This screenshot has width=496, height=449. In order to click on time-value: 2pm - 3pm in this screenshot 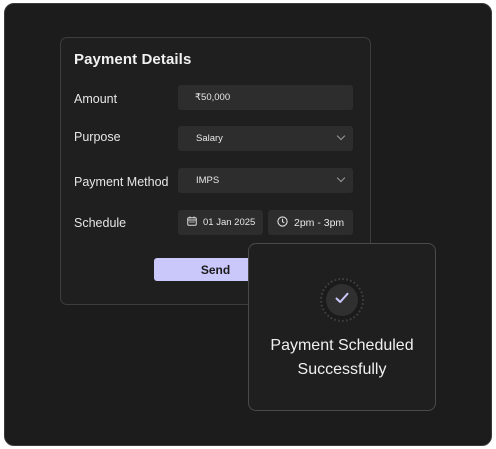, I will do `click(319, 222)`.